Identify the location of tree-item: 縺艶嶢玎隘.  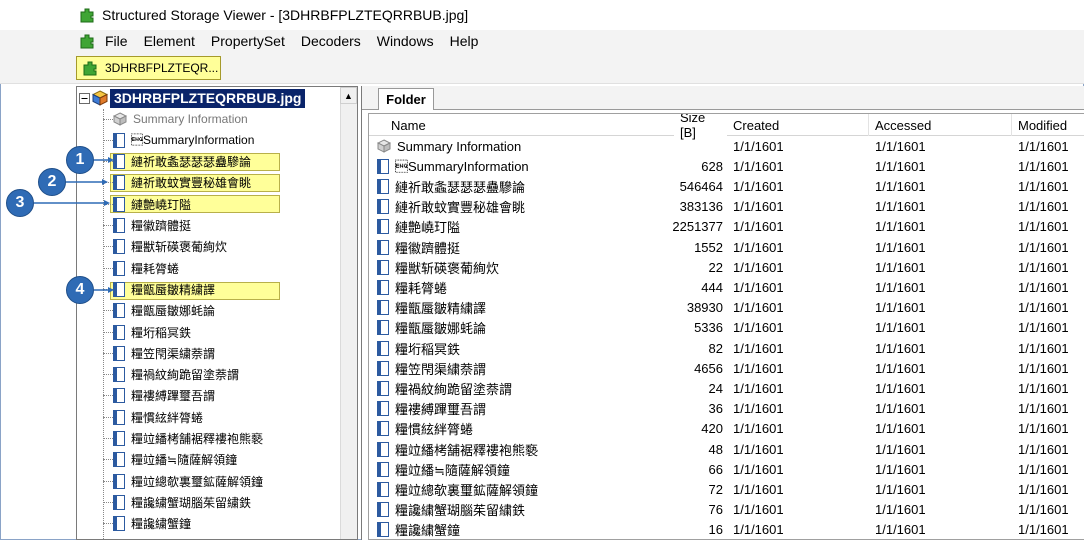
(147, 204).